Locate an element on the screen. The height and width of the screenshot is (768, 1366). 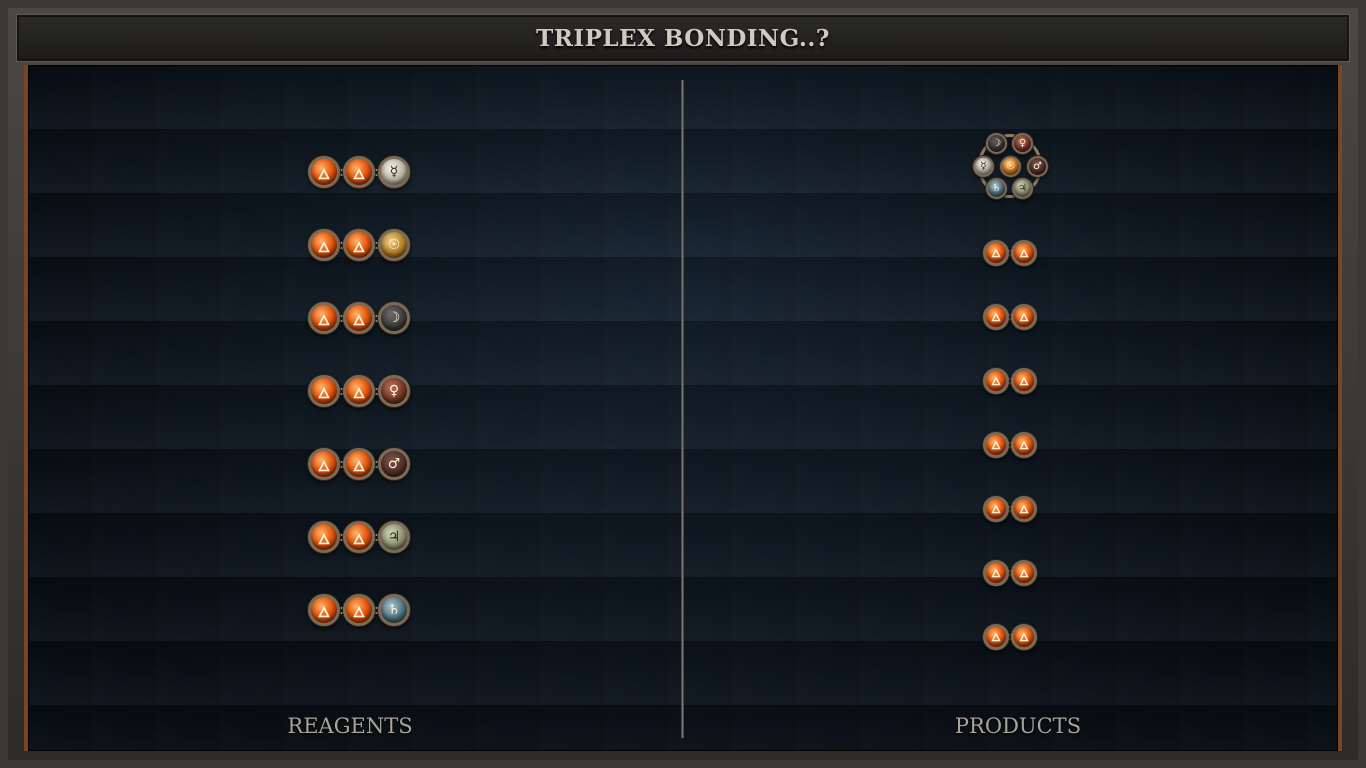
reagent-molecule: 🜂 🜂 ☉ is located at coordinates (359, 245).